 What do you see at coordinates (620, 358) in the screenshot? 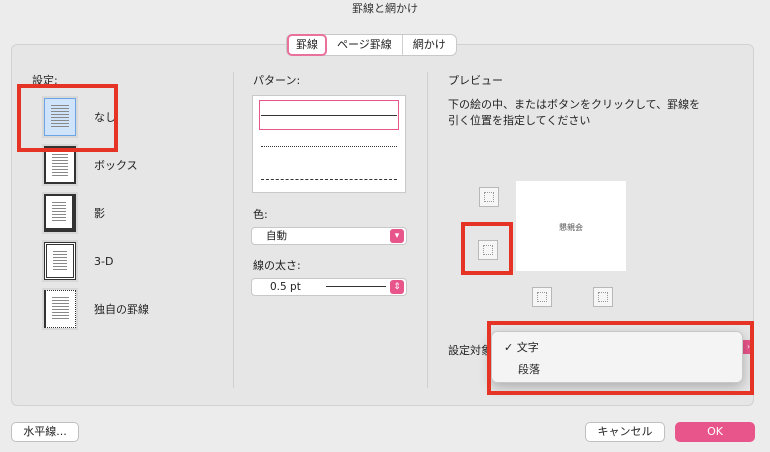
I see `highlight-frame-dropdown` at bounding box center [620, 358].